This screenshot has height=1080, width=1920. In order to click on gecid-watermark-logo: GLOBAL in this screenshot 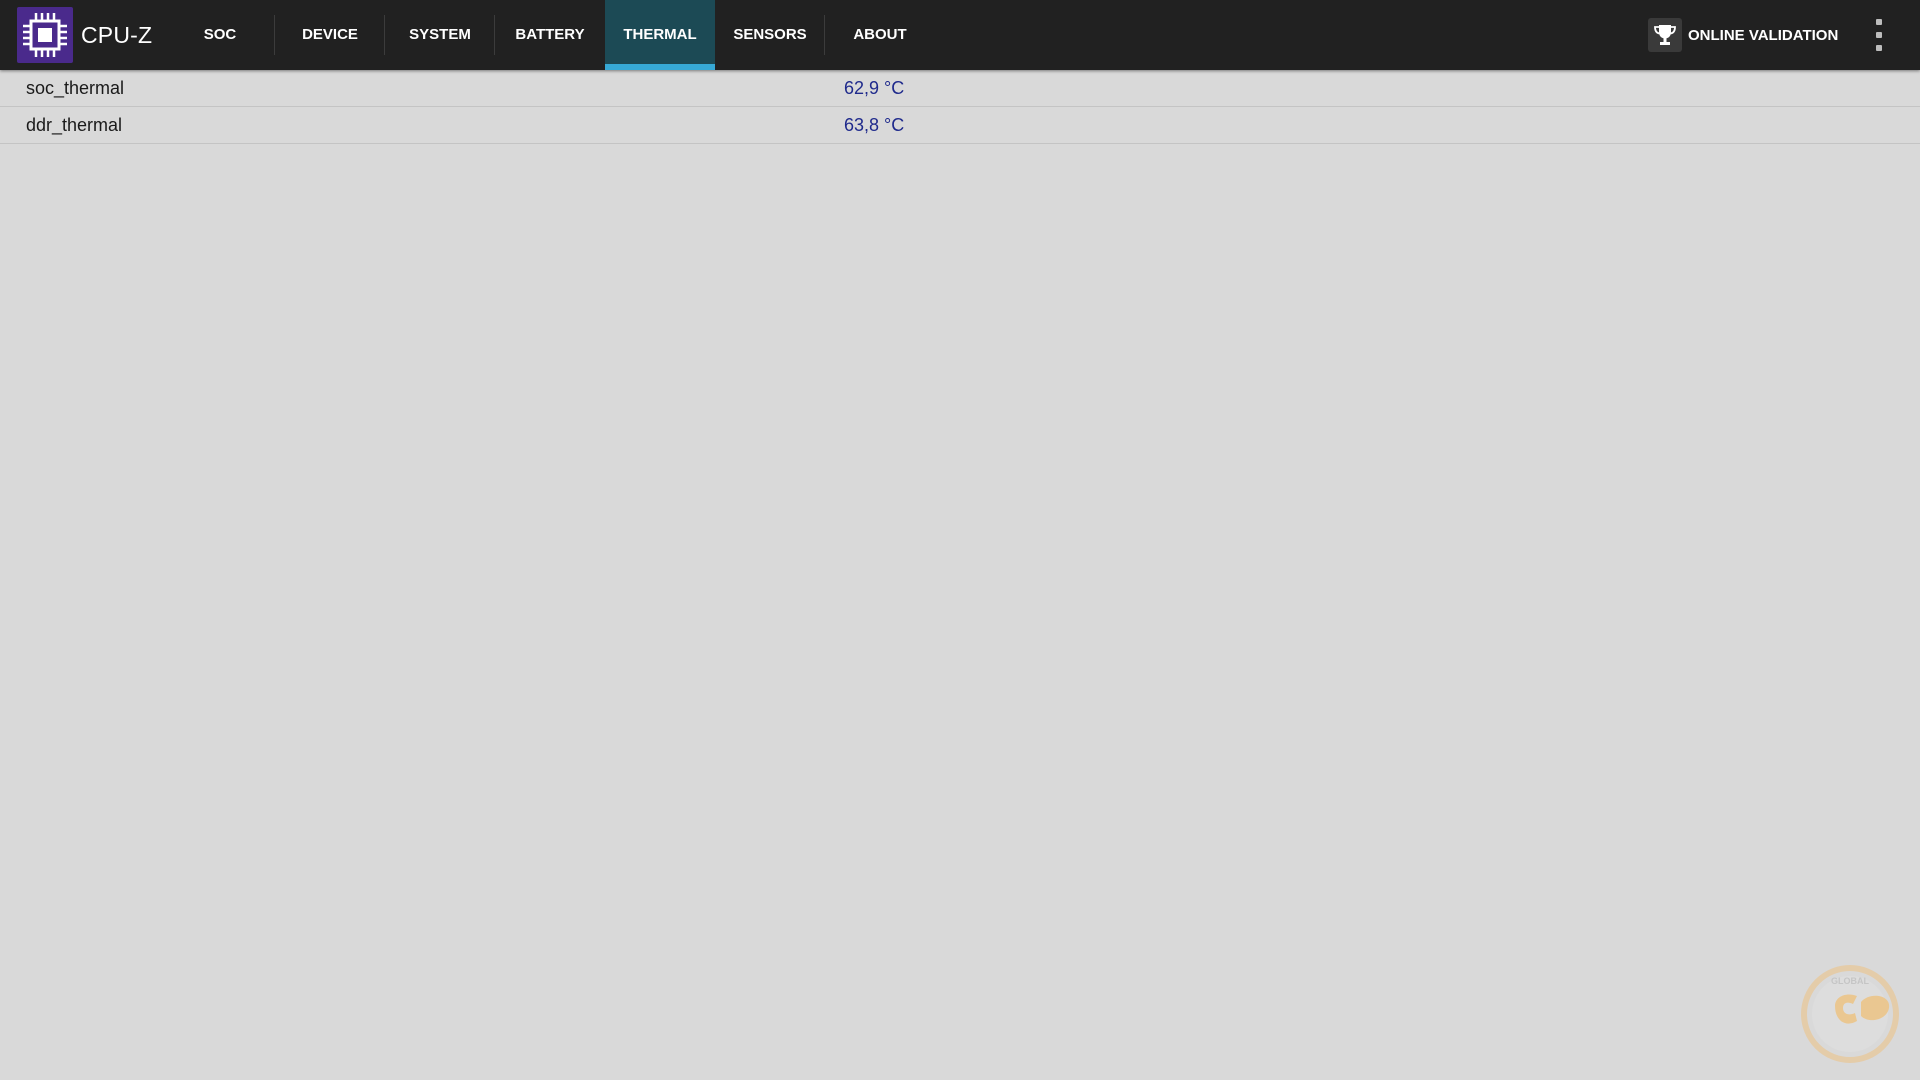, I will do `click(1855, 1014)`.